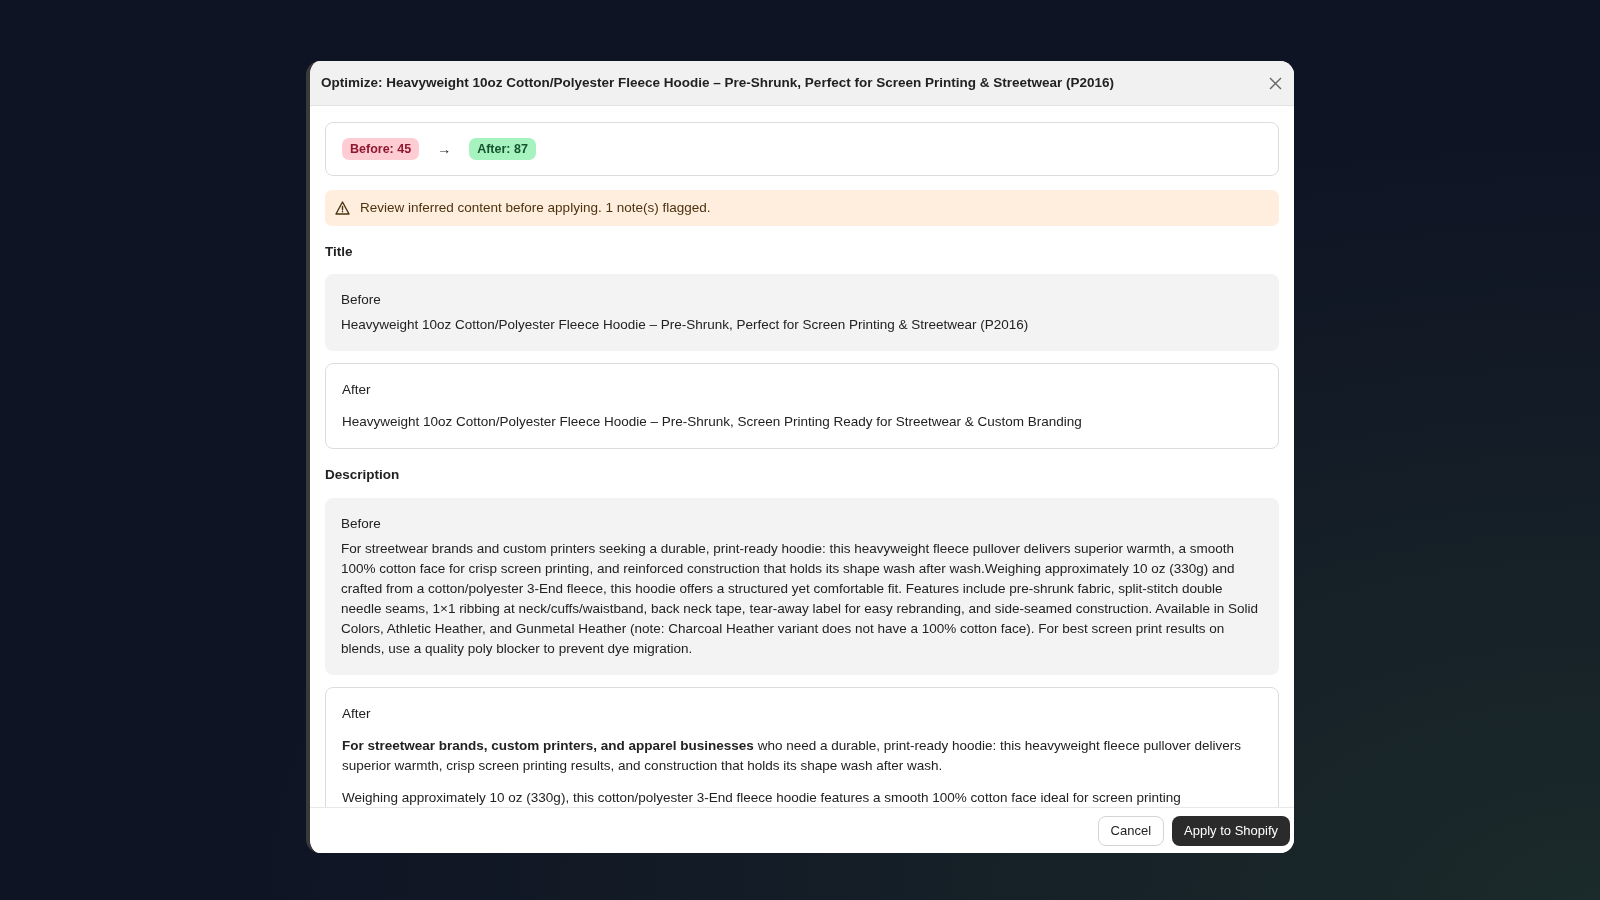 The height and width of the screenshot is (900, 1600). I want to click on before-text: For streetwear brands and custom printers seeking a durable, print-ready hoodie: this heavyweight fleece pullover delivers superior warmth, a smooth 100% cotton face for crisp screen printing, and reinforced construction that holds its shape wash after wash.Weighing approximately 10 oz (330g) and crafted from a cotton/polyester 3-End fleece, this hoodie offers a structured yet comfortable fit. Features include pre-shrunk fabric, split-stitch double needle seams, 1×1 ribbing at neck/cuffs/waistband, back neck tape, tear-away label for easy rebranding, and side-seamed construction. Available in Solid Colors, Athletic Heather, and Gunmetal Heather (note: Charcoal Heather variant does not have a 100% cotton face). For best screen print results on blends, use a quality poly blocker to prevent dye migration., so click(800, 598).